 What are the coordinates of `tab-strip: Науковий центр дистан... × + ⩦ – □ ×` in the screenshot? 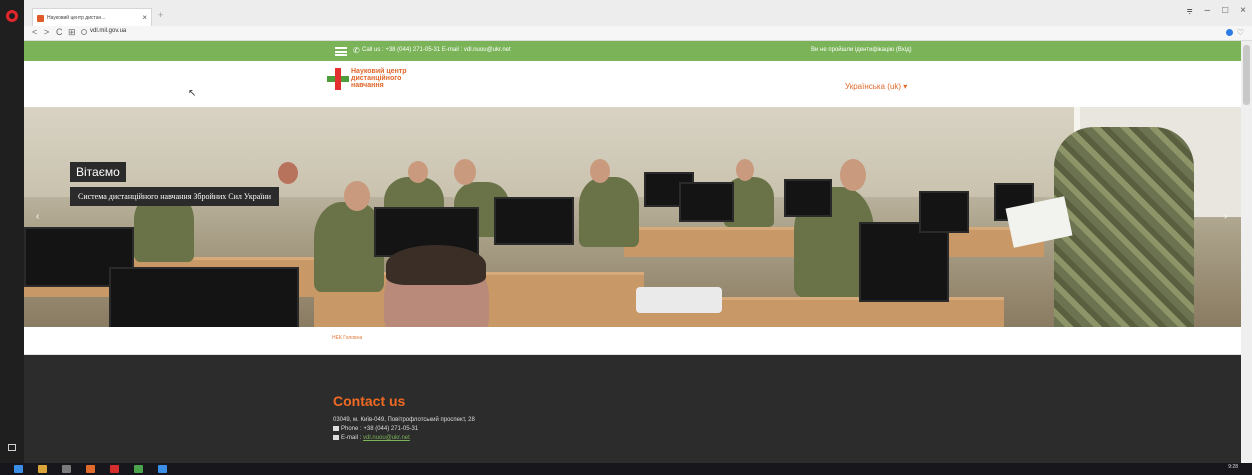 It's located at (638, 13).